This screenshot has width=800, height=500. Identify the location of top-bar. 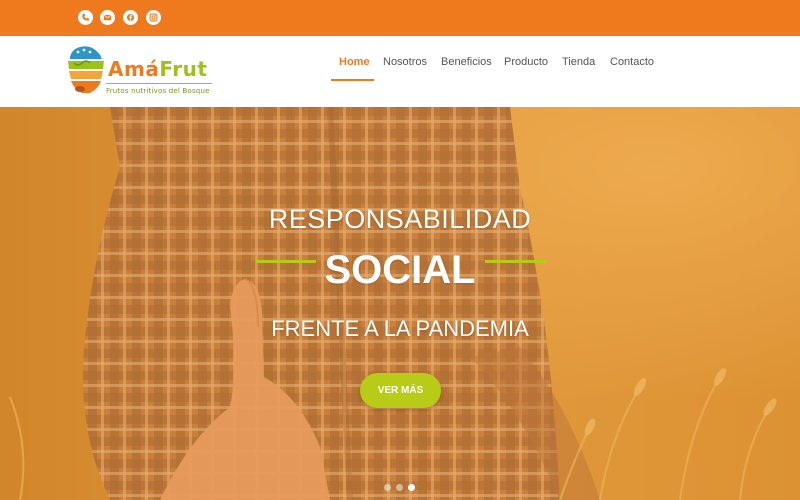
(400, 18).